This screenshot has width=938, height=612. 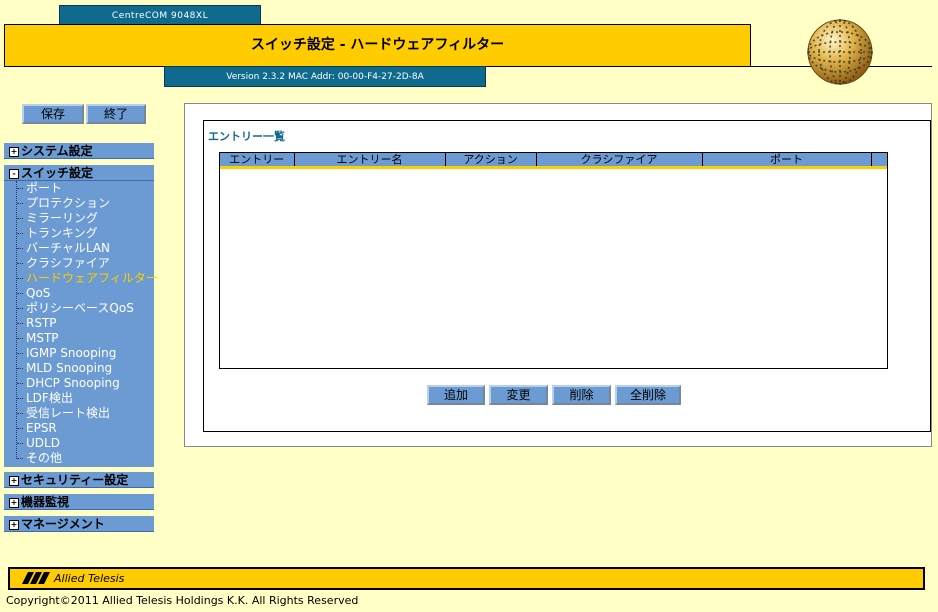 What do you see at coordinates (466, 578) in the screenshot?
I see `footer-bar` at bounding box center [466, 578].